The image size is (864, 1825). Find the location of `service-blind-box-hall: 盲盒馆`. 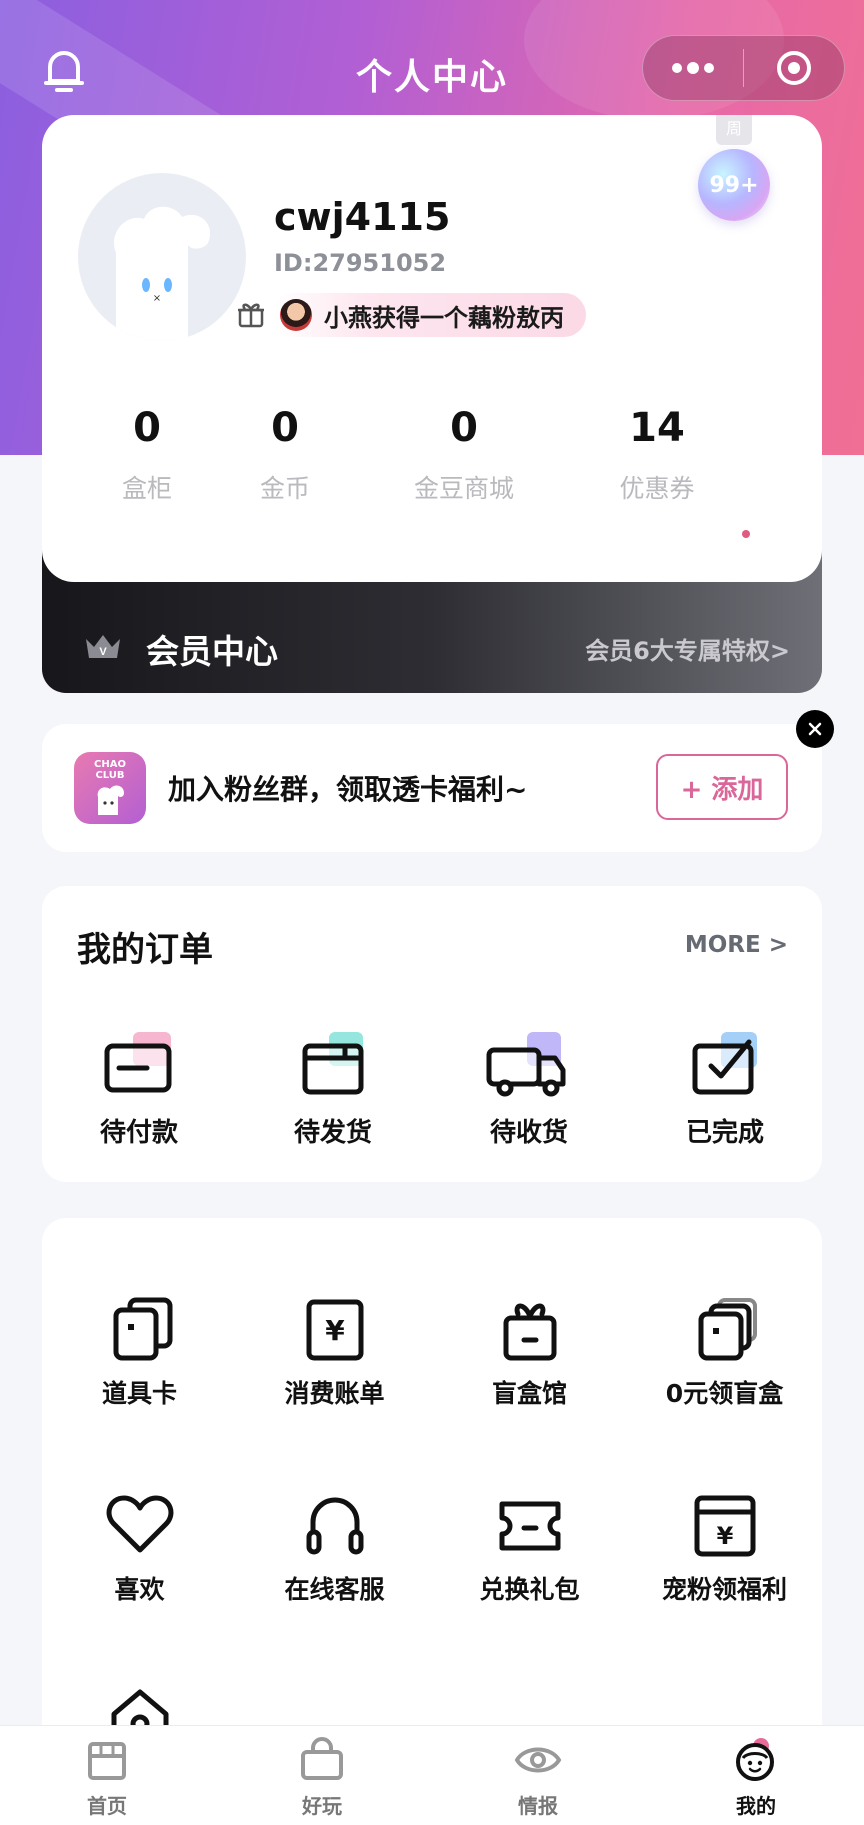

service-blind-box-hall: 盲盒馆 is located at coordinates (529, 1352).